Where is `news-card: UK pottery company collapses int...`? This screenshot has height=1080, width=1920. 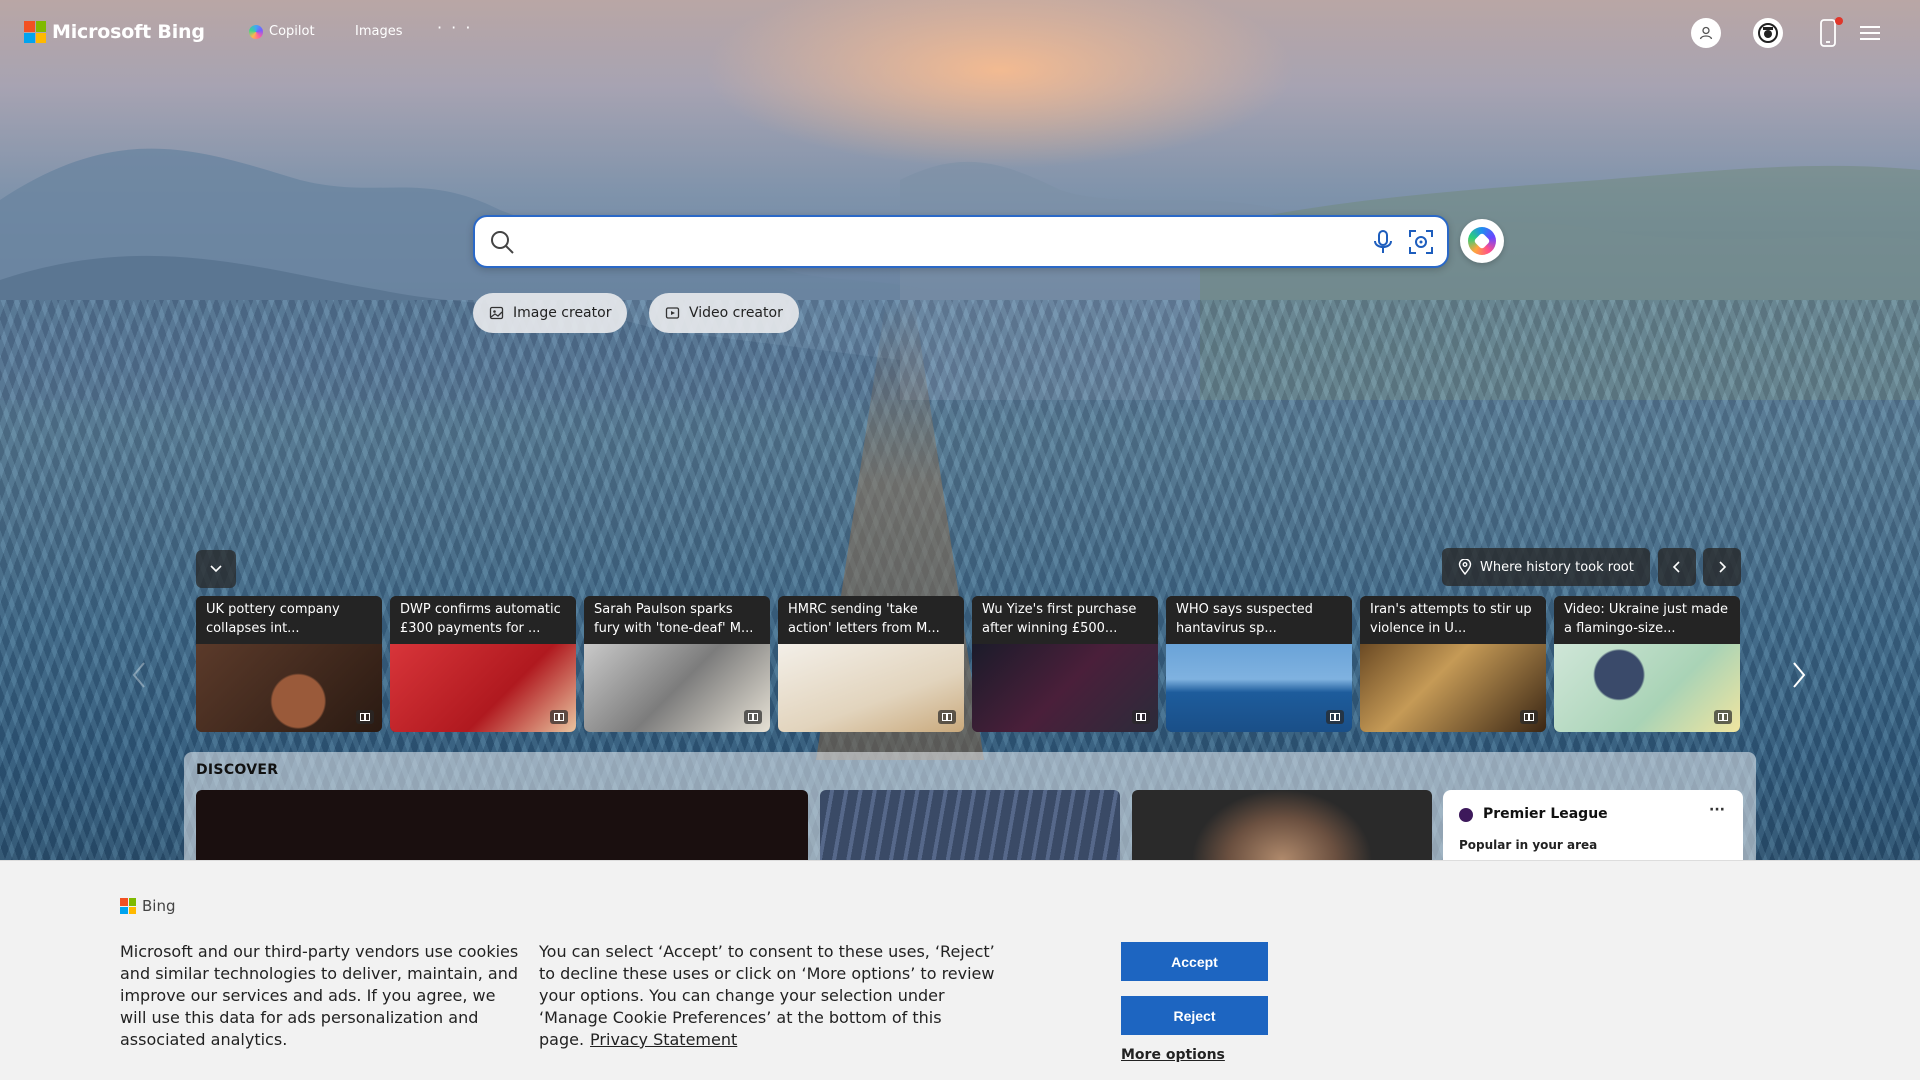
news-card: UK pottery company collapses int... is located at coordinates (289, 664).